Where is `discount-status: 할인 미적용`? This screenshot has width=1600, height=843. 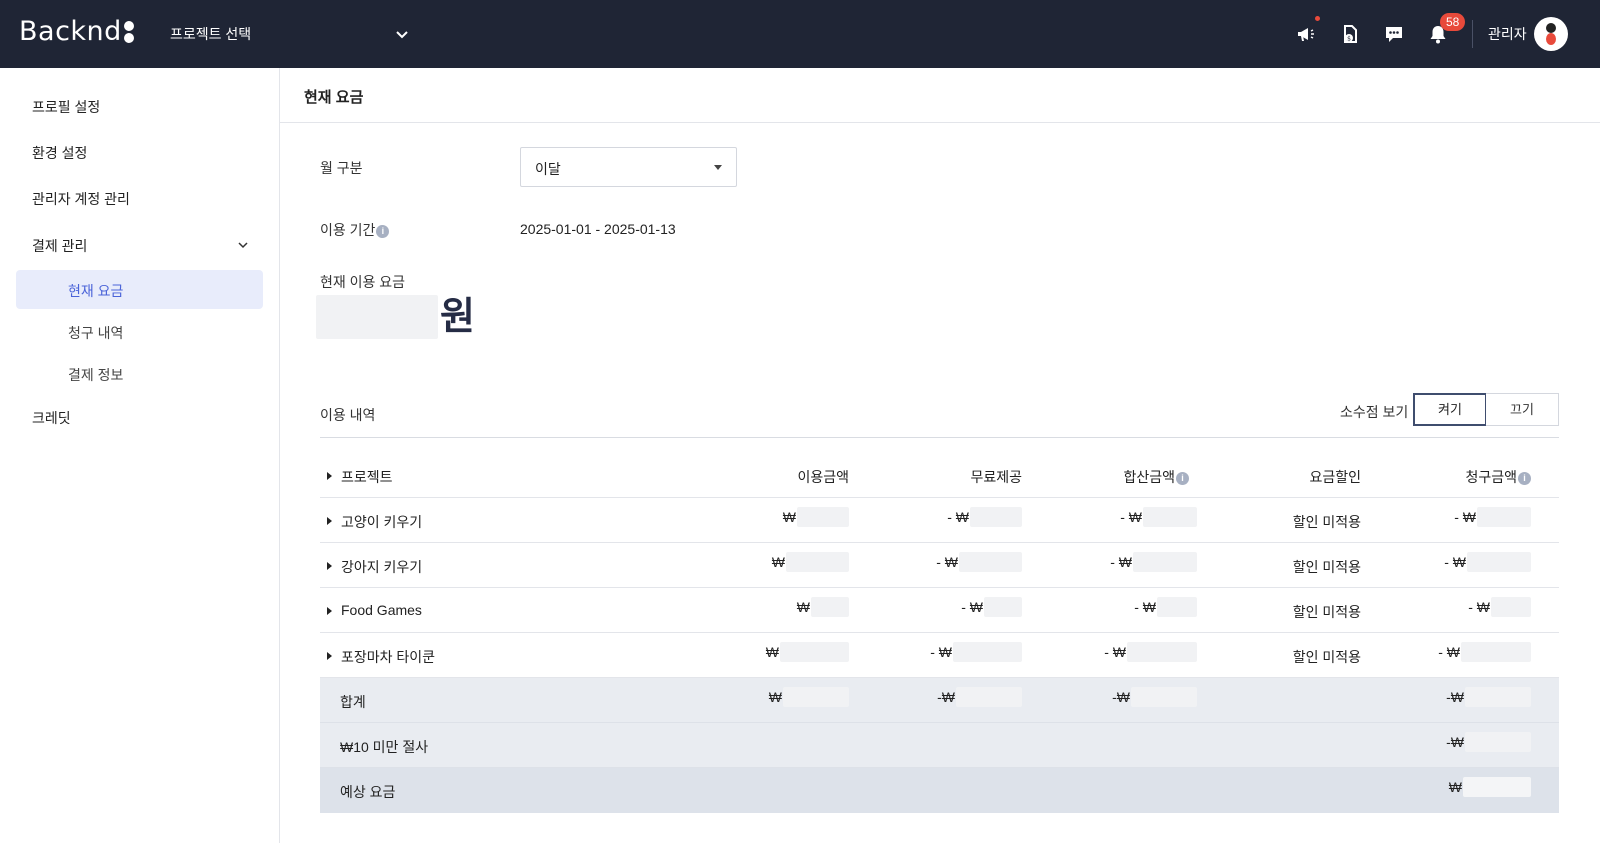
discount-status: 할인 미적용 is located at coordinates (1326, 612).